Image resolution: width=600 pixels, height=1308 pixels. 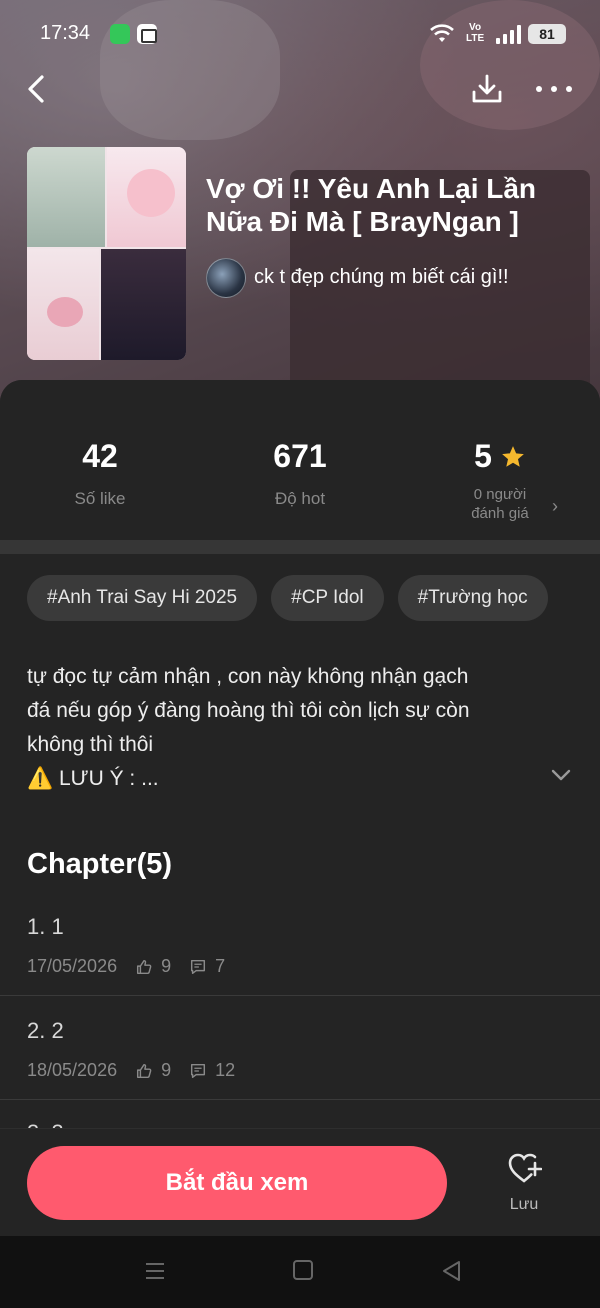 I want to click on battery-indicator: 81, so click(x=547, y=34).